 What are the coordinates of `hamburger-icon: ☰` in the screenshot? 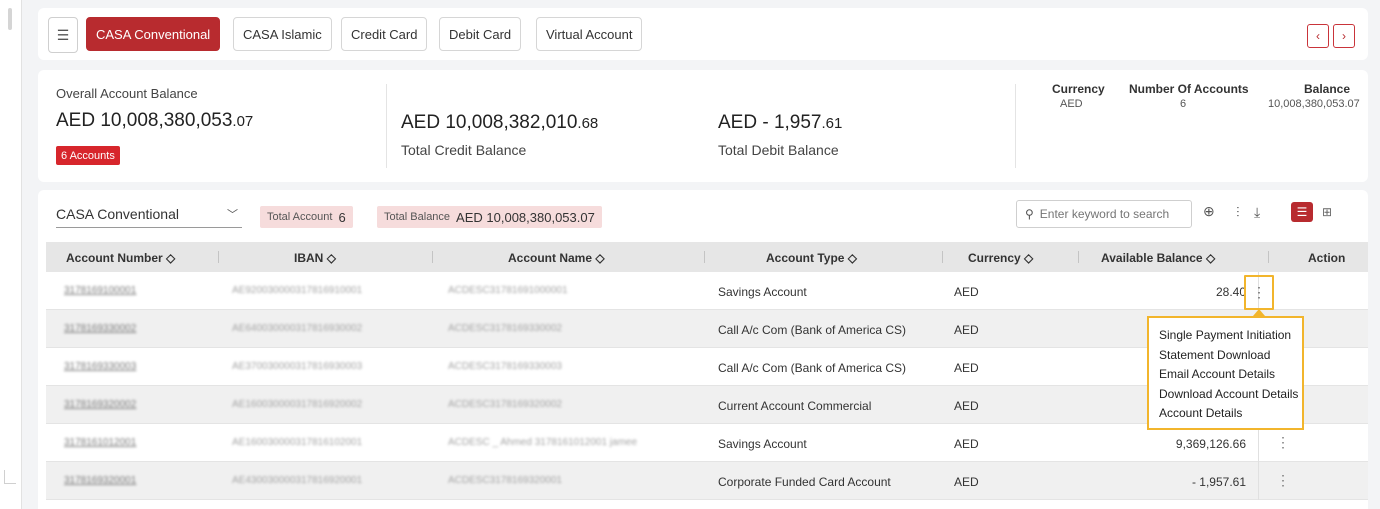 It's located at (63, 34).